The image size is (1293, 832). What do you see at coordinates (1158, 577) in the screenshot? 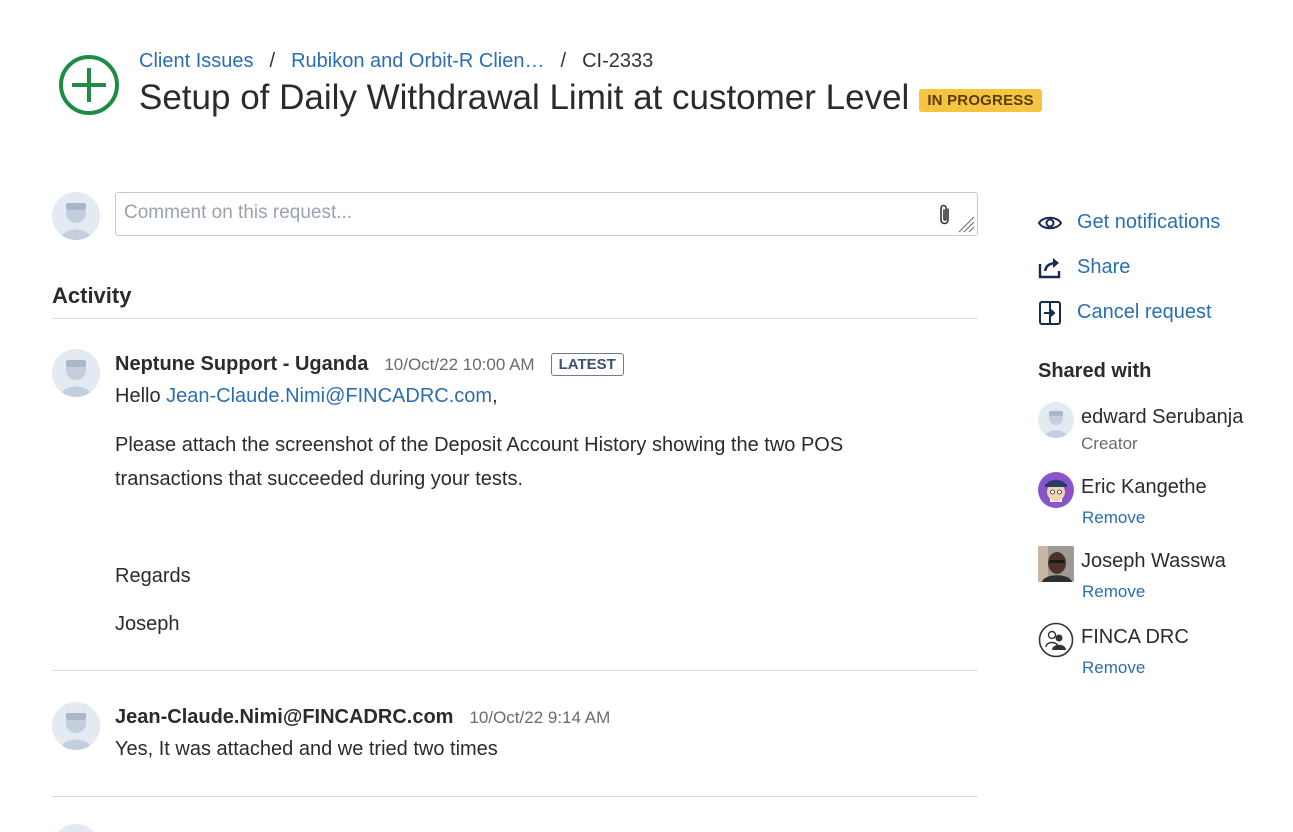
I see `shared-participant: Joseph Wasswa Remove` at bounding box center [1158, 577].